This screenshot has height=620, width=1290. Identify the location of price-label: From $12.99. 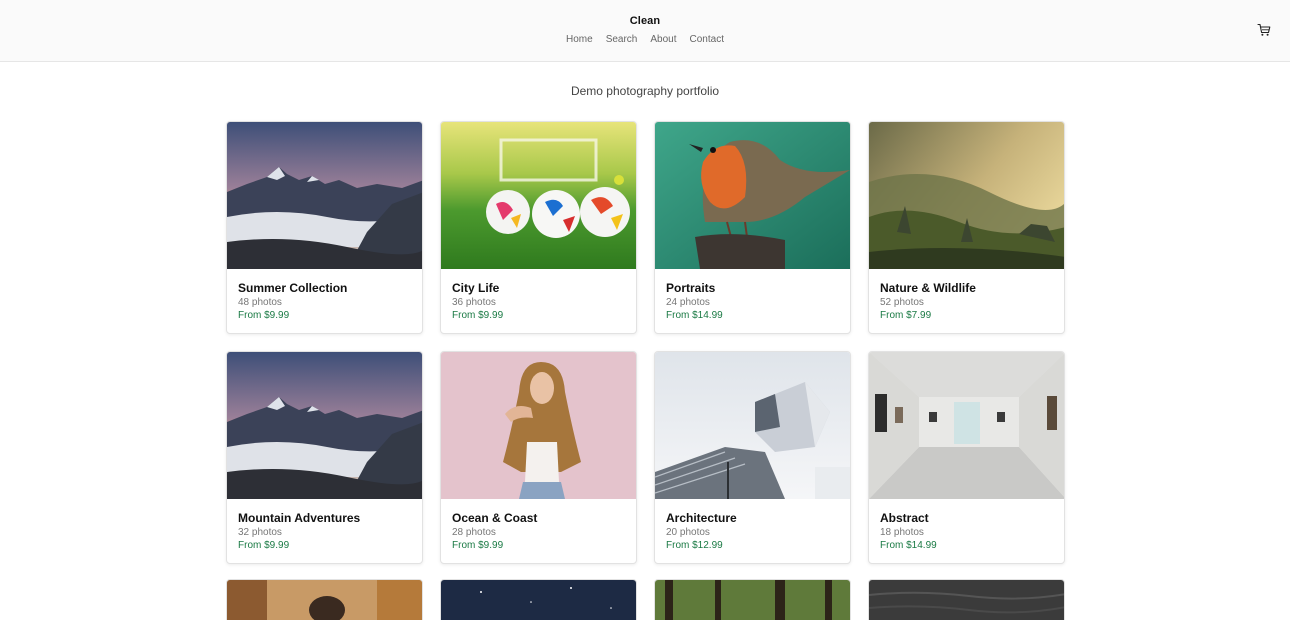
(694, 545).